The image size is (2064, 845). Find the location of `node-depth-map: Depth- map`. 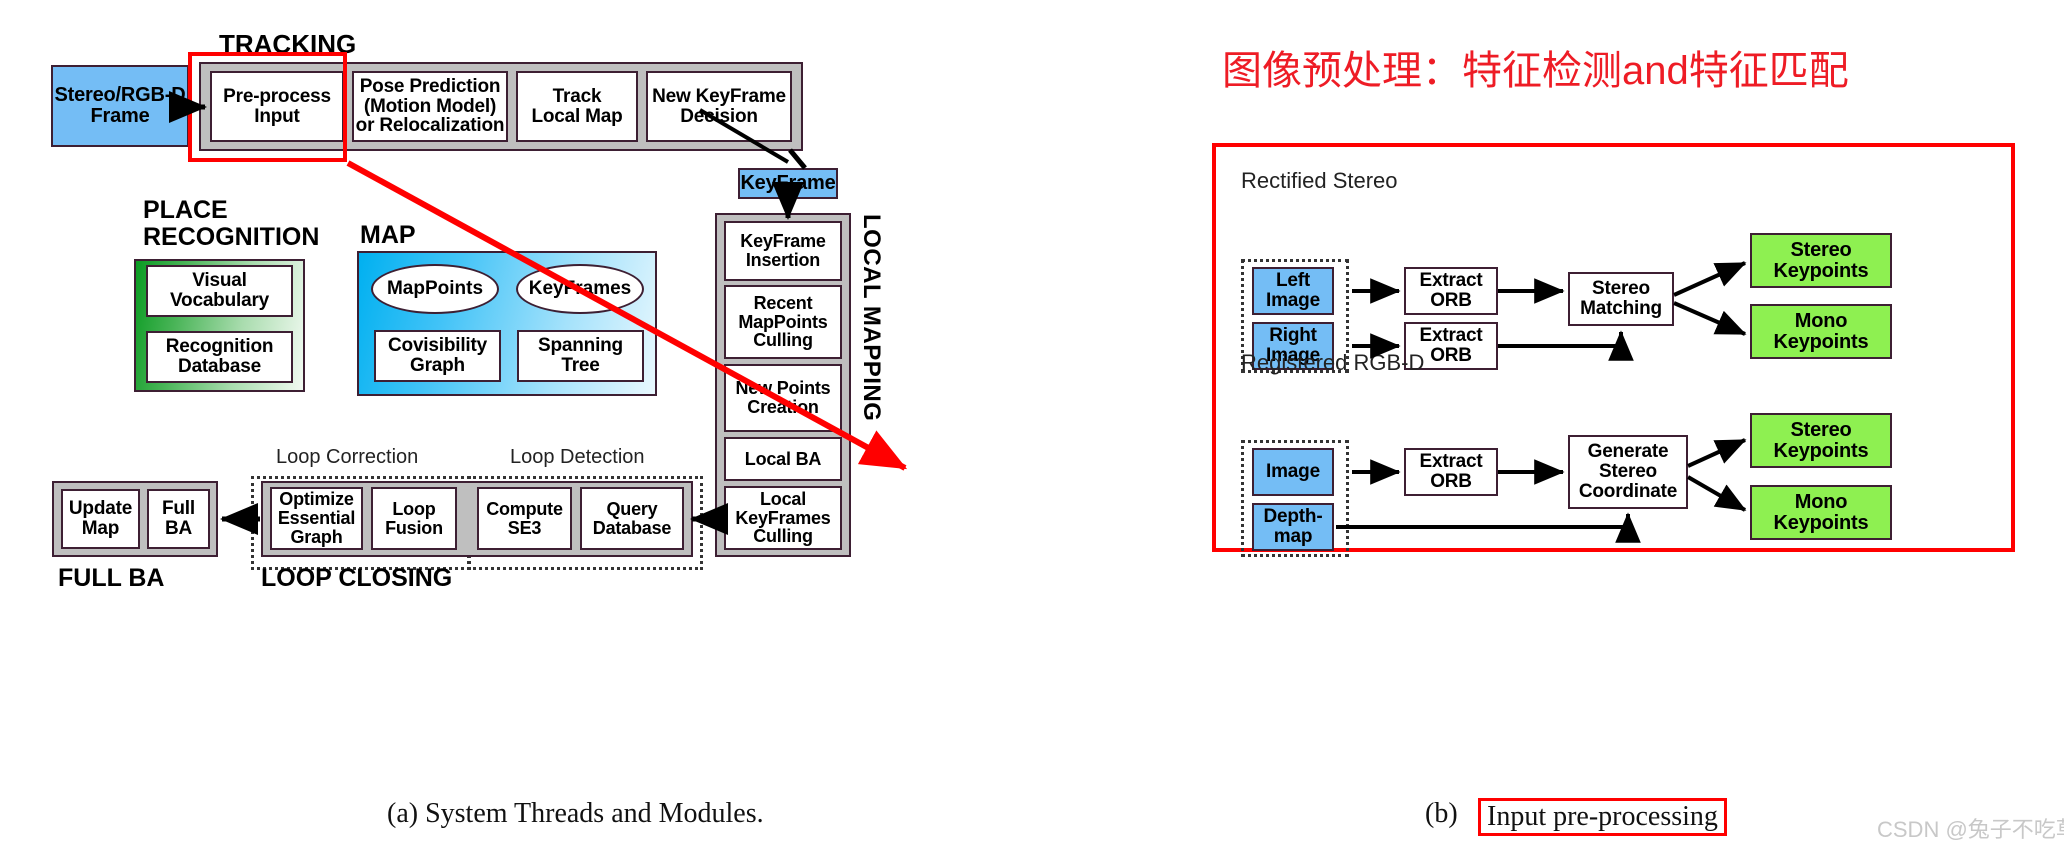

node-depth-map: Depth- map is located at coordinates (1293, 527).